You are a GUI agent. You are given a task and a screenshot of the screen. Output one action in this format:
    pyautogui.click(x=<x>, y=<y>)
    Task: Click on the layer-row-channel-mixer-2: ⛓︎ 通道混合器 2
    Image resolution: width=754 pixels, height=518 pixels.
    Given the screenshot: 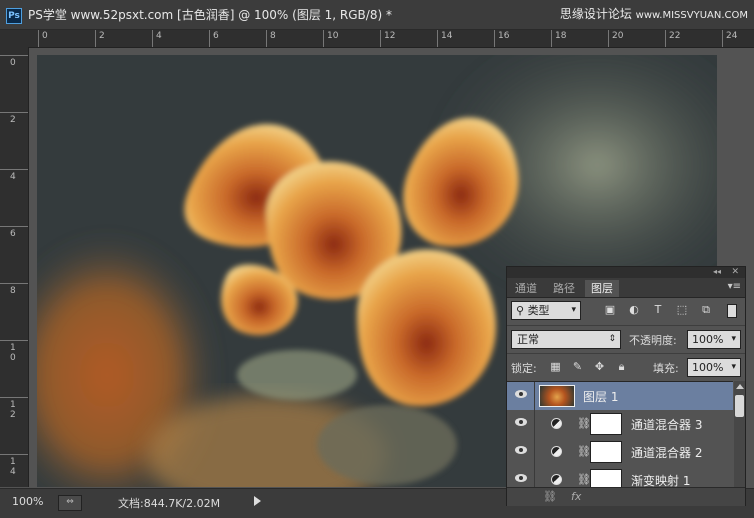 What is the action you would take?
    pyautogui.click(x=620, y=452)
    